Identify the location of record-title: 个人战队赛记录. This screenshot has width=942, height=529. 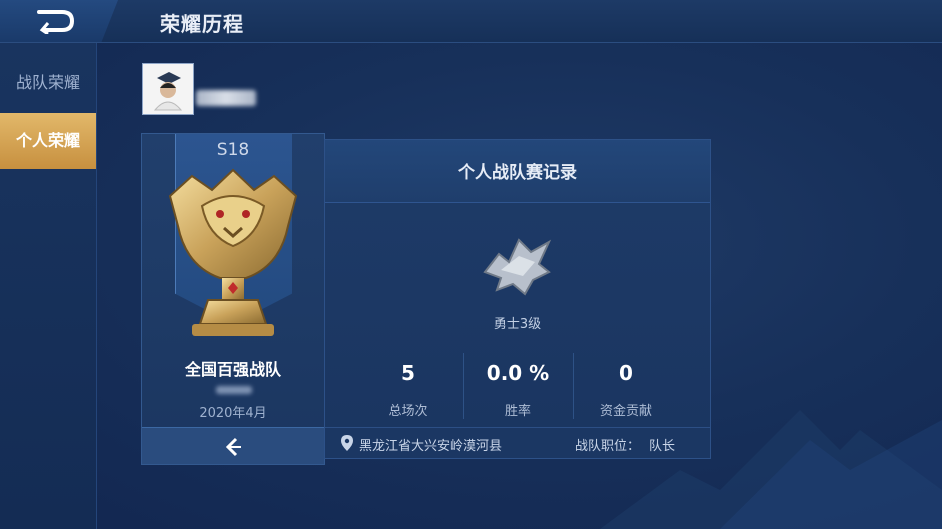
(517, 173).